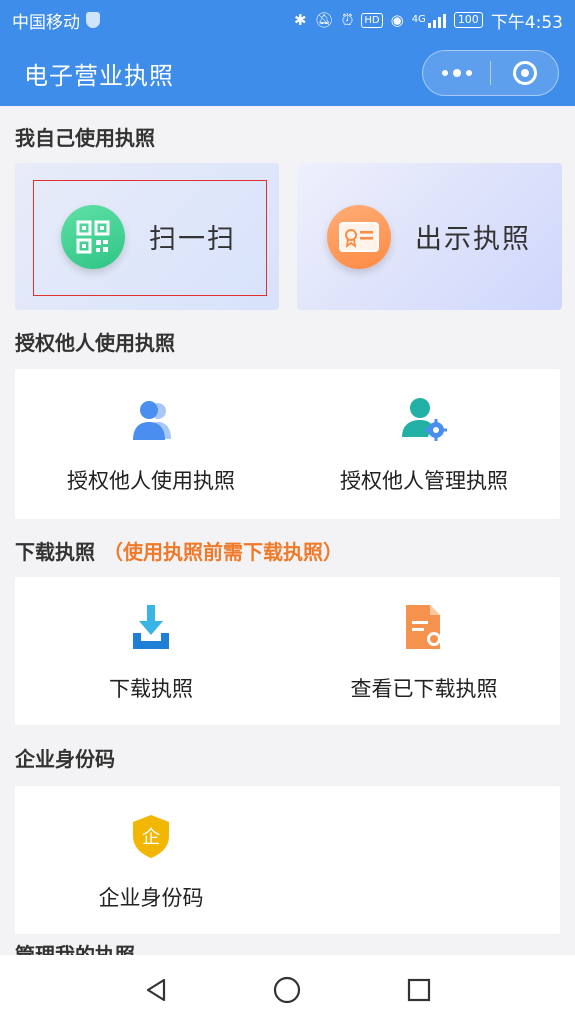  Describe the element at coordinates (93, 20) in the screenshot. I see `security-shield-icon` at that location.